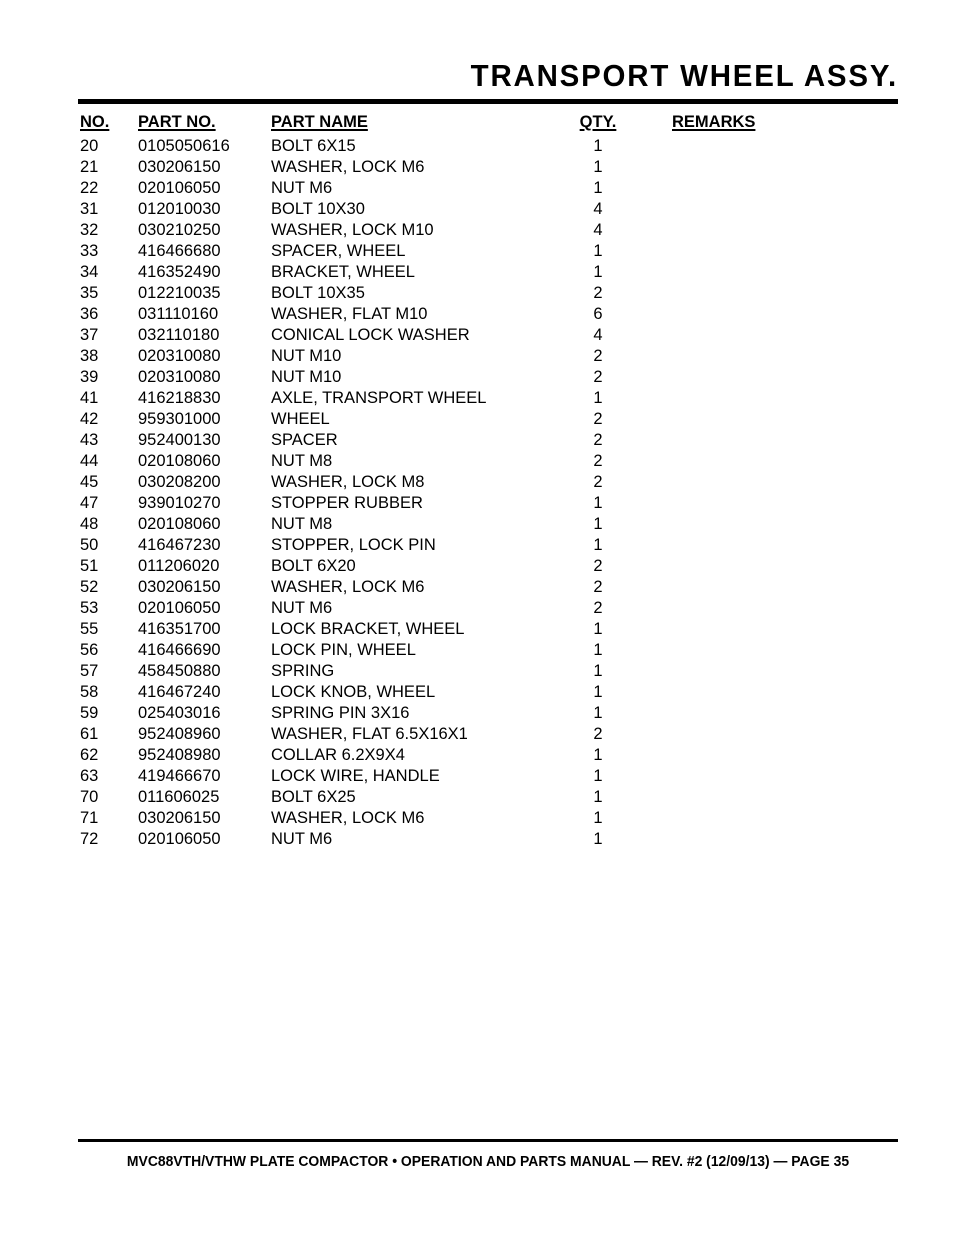  Describe the element at coordinates (477, 440) in the screenshot. I see `table-row: 43 952400130 SPACER 2` at that location.